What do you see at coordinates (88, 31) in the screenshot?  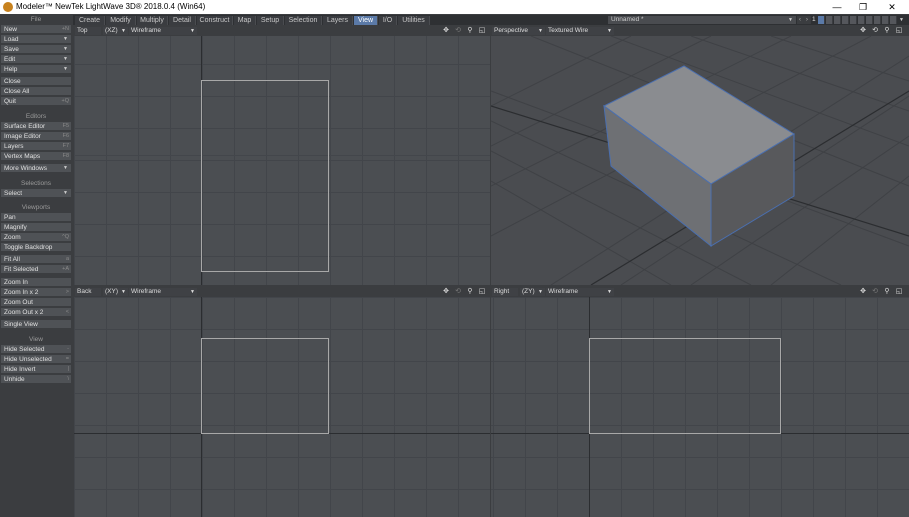 I see `view-type-selector: Top` at bounding box center [88, 31].